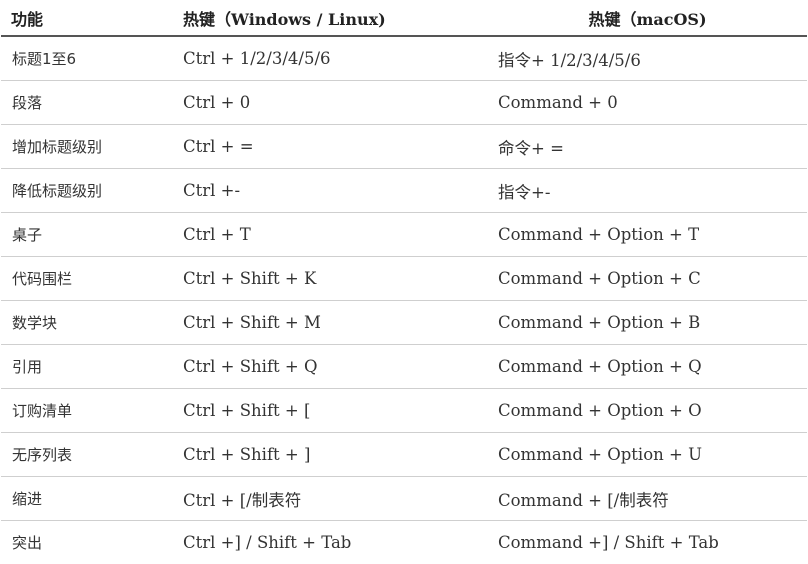 Image resolution: width=808 pixels, height=564 pixels. I want to click on cell-function: 代码围栏, so click(87, 279).